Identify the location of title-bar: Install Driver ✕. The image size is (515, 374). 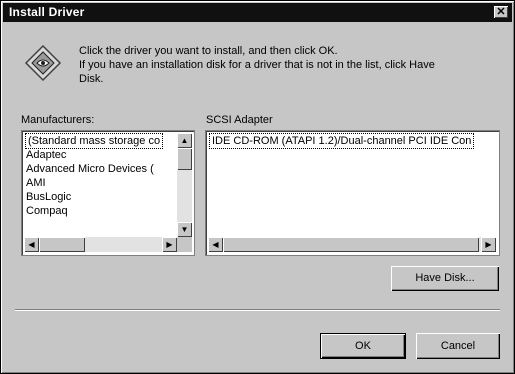
(257, 12).